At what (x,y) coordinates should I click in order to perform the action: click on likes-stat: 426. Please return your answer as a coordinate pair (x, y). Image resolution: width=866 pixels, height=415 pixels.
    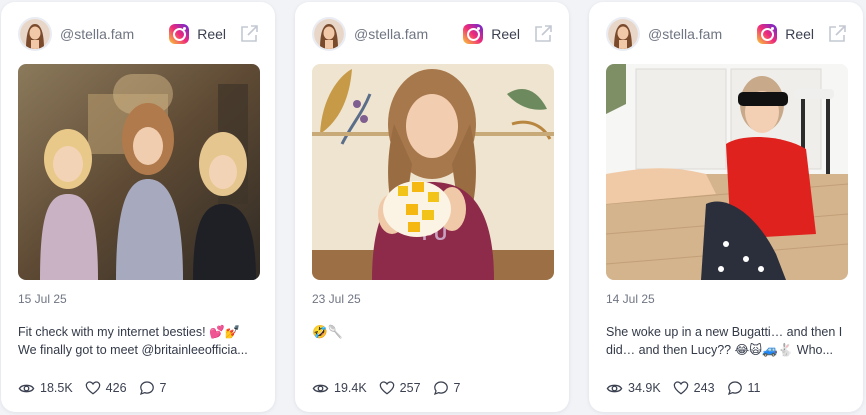
    Looking at the image, I should click on (106, 388).